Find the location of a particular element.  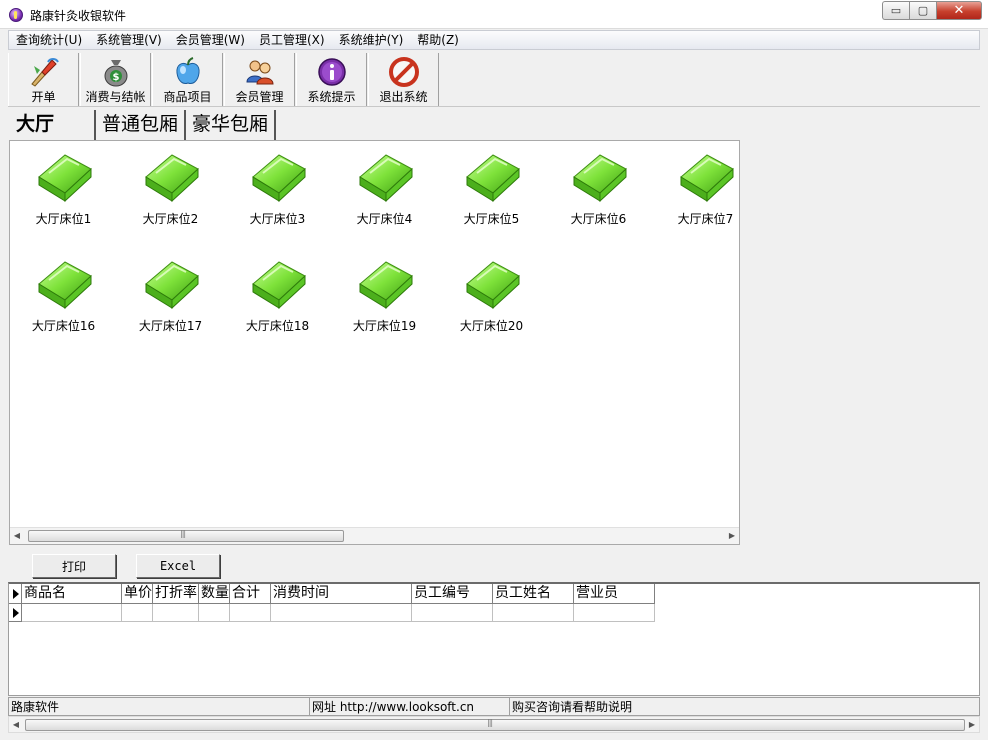

bed-tile: 大厅床位4 is located at coordinates (384, 186).